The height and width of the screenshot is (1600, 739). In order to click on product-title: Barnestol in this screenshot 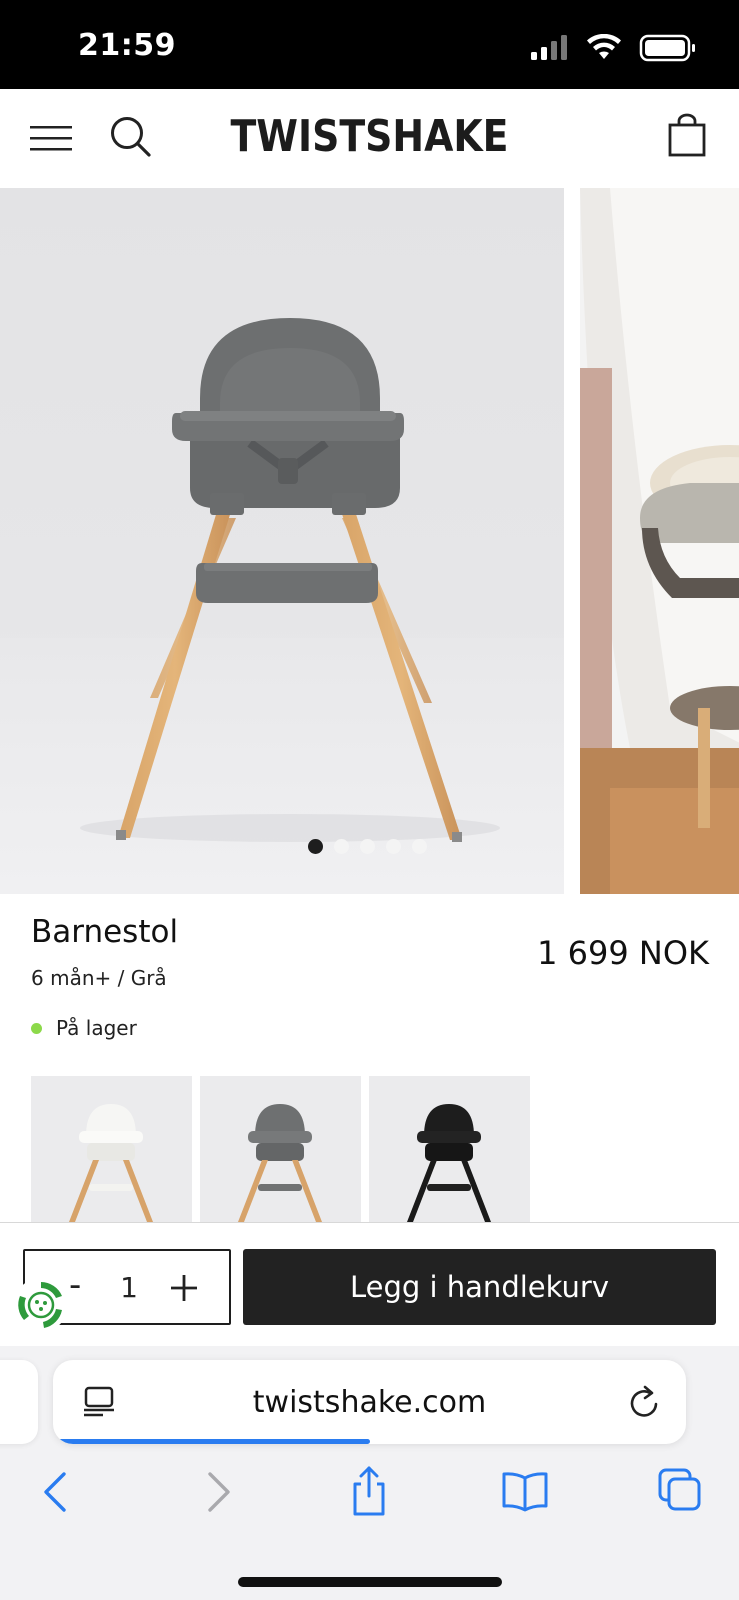, I will do `click(105, 932)`.